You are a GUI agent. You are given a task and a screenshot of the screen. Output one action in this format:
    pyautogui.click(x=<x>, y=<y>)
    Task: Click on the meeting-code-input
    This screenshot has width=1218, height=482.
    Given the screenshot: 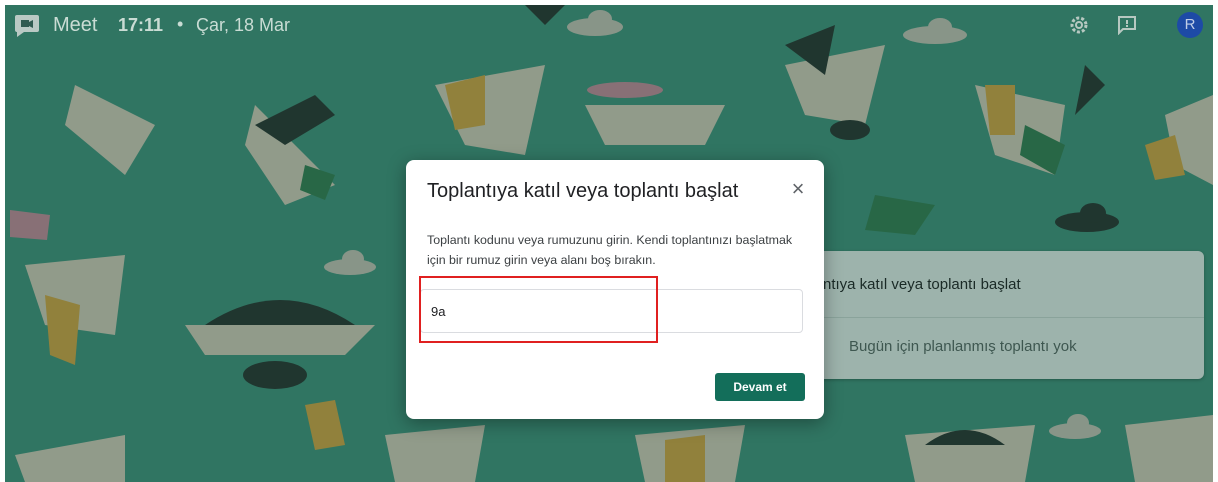 What is the action you would take?
    pyautogui.click(x=611, y=311)
    